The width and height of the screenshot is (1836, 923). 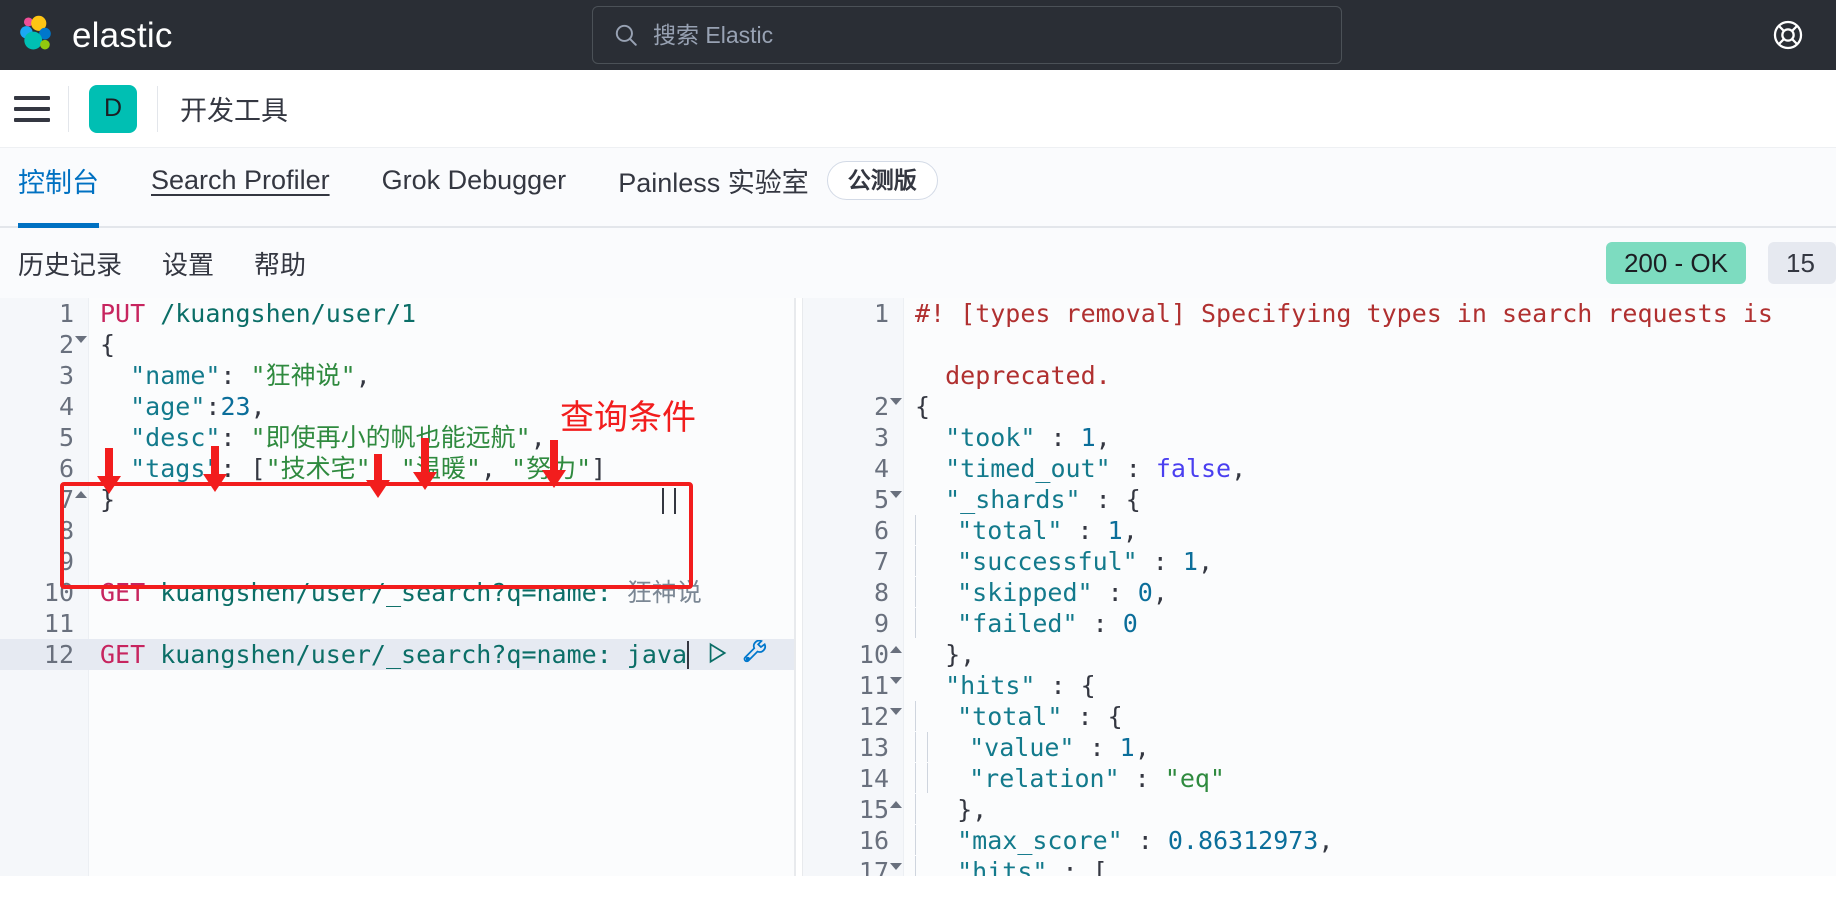 I want to click on code-line: 9, so click(x=397, y=561).